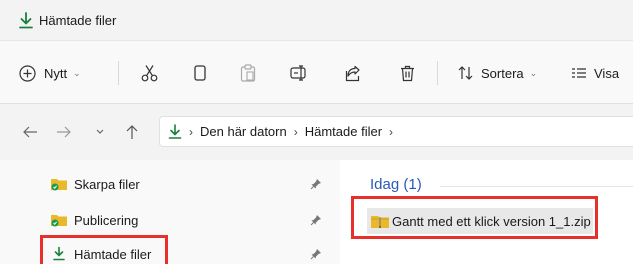 This screenshot has width=633, height=264. I want to click on window-title: Hämtade filer, so click(78, 20).